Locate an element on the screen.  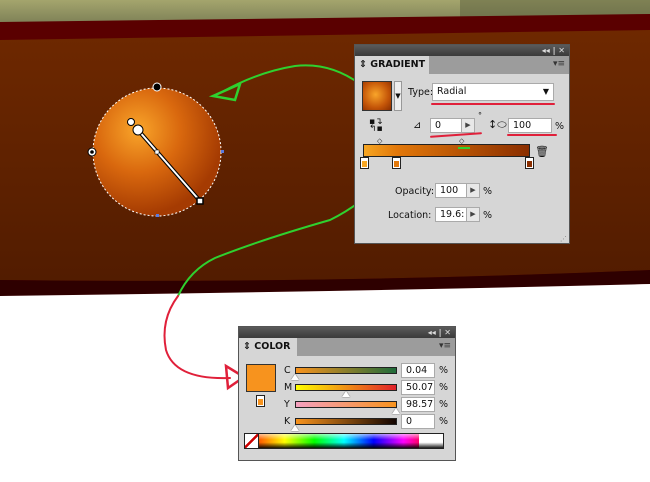
channel-input: 0 is located at coordinates (418, 421).